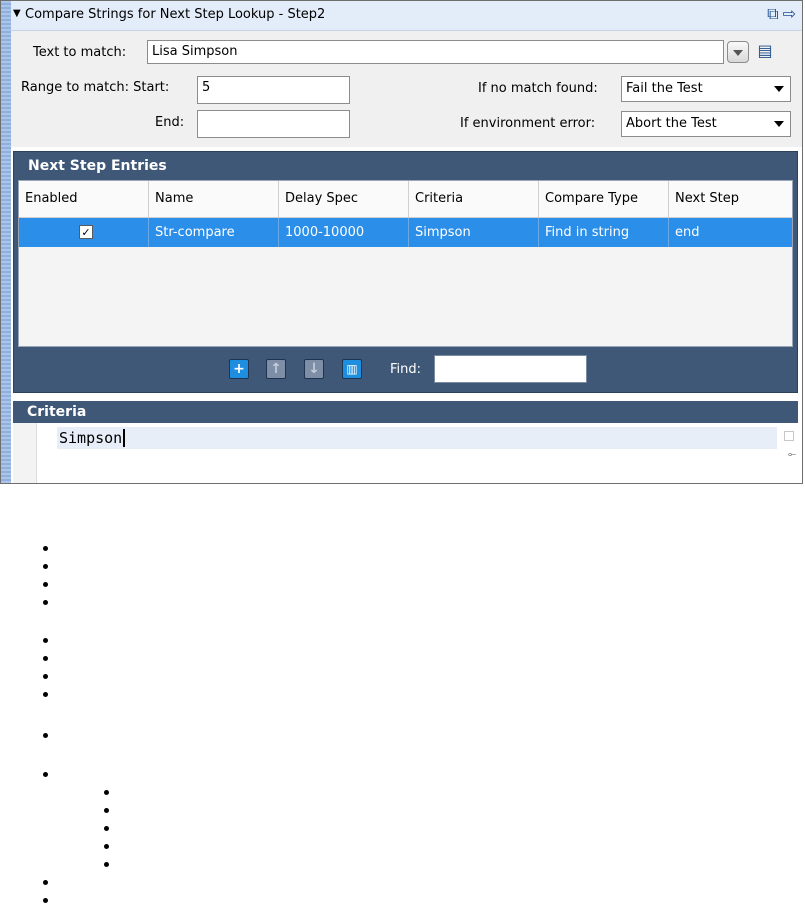 The height and width of the screenshot is (910, 805). I want to click on no-match-value: Fail the Test, so click(664, 88).